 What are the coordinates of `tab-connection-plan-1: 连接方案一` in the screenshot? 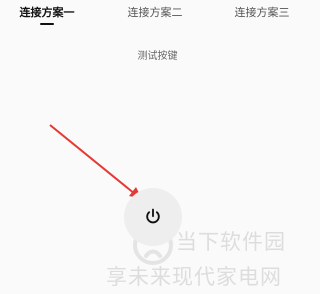 It's located at (47, 17).